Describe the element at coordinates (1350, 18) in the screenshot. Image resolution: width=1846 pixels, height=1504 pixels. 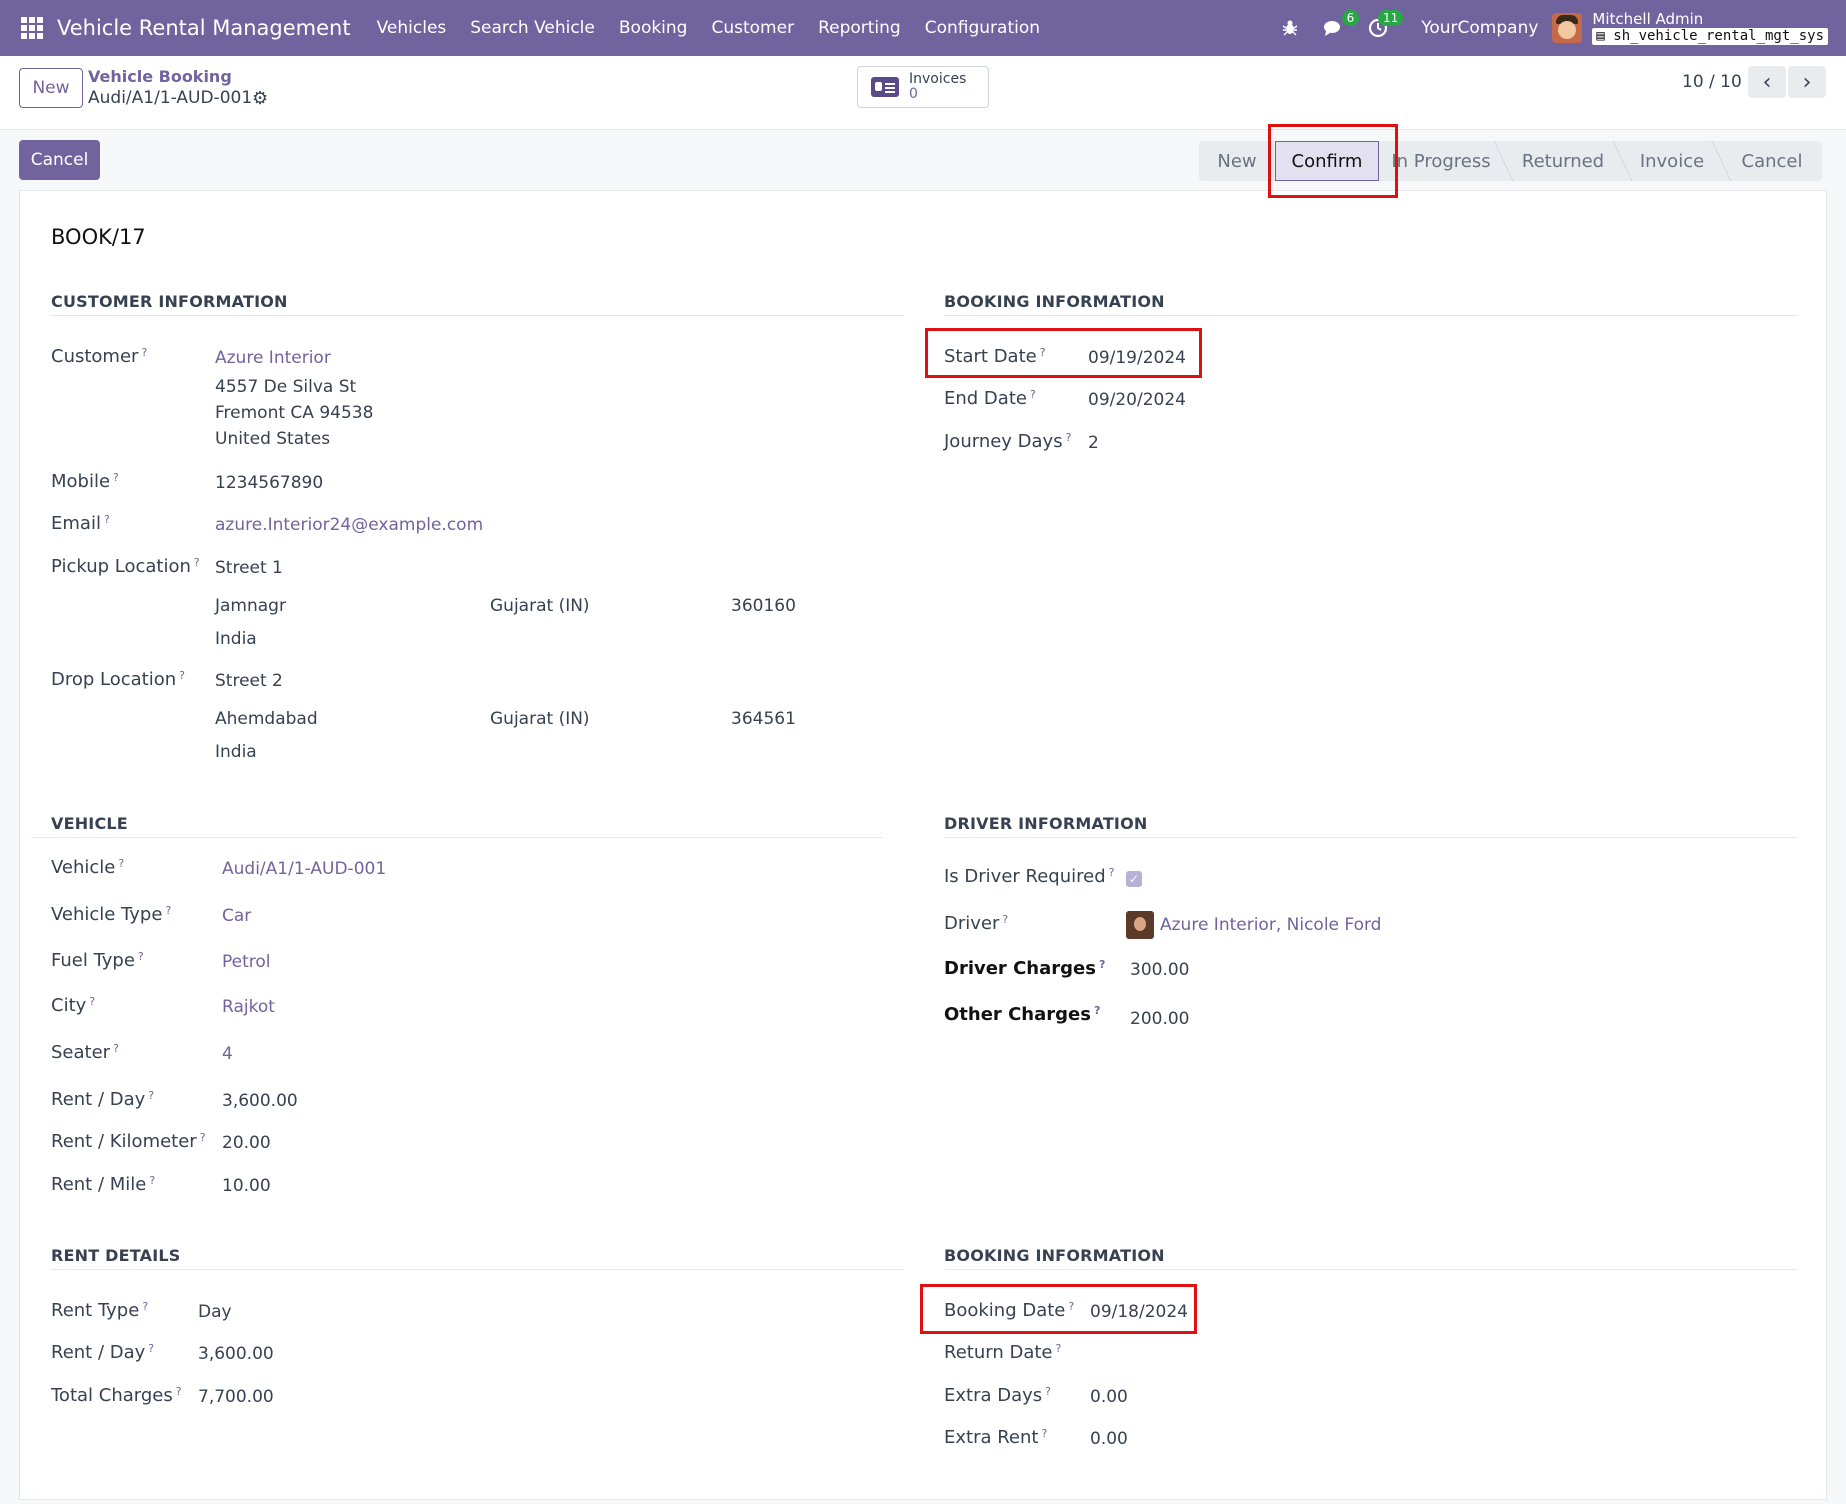
I see `messages-count-badge: 6` at that location.